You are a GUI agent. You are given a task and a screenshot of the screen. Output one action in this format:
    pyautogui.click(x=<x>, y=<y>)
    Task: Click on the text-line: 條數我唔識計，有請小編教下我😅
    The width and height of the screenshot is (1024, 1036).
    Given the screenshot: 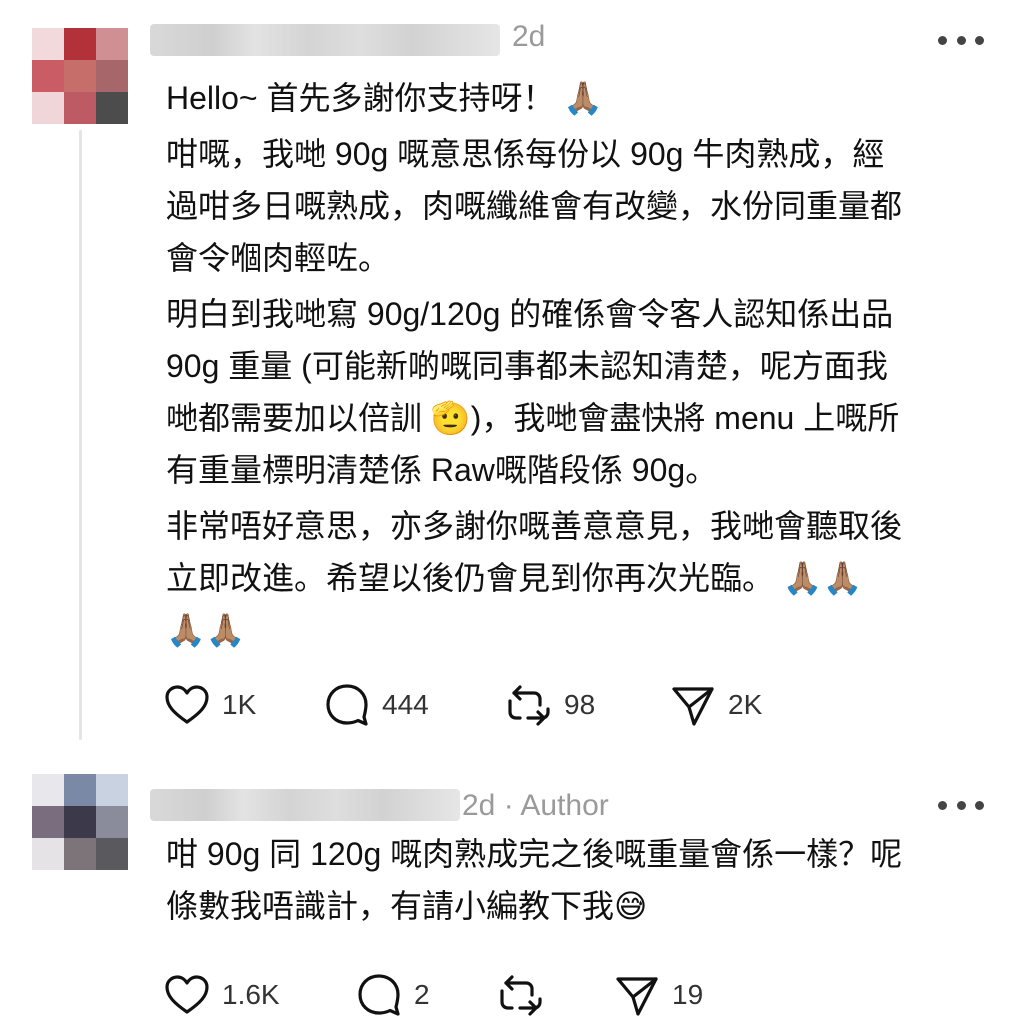 What is the action you would take?
    pyautogui.click(x=407, y=906)
    